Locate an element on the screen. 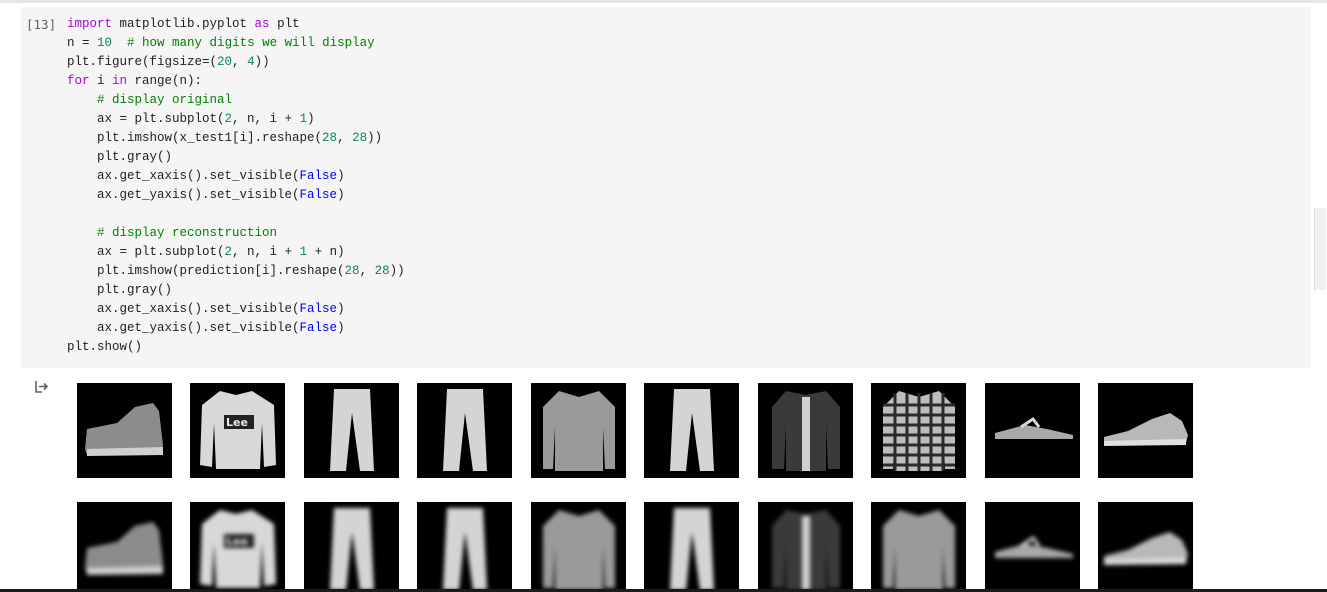 The height and width of the screenshot is (592, 1327). code-line: import matplotlib.pyplot as plt is located at coordinates (236, 24).